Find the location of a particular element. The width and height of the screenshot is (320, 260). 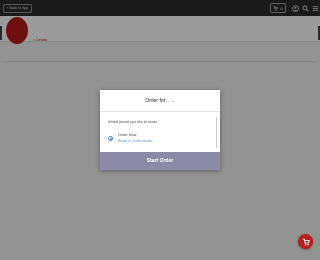

modal-scrollbar is located at coordinates (216, 132).